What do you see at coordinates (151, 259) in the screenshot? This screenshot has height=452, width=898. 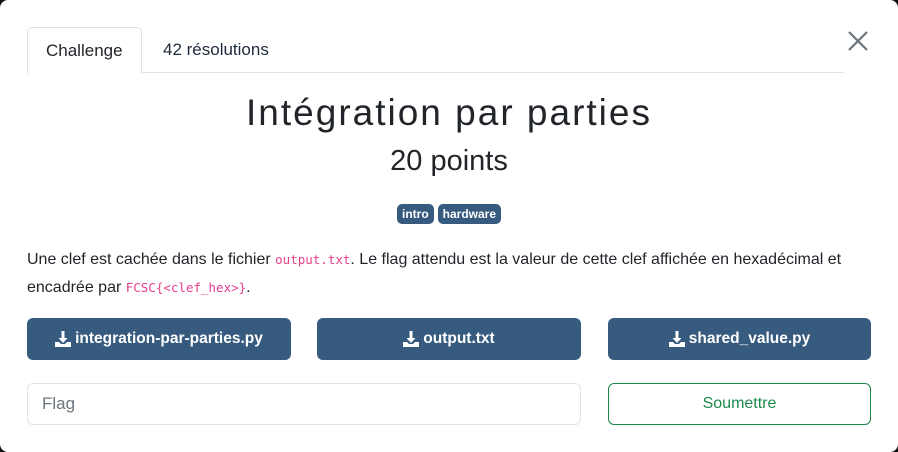 I see `description-text: Une clef est cachée dans le fichier` at bounding box center [151, 259].